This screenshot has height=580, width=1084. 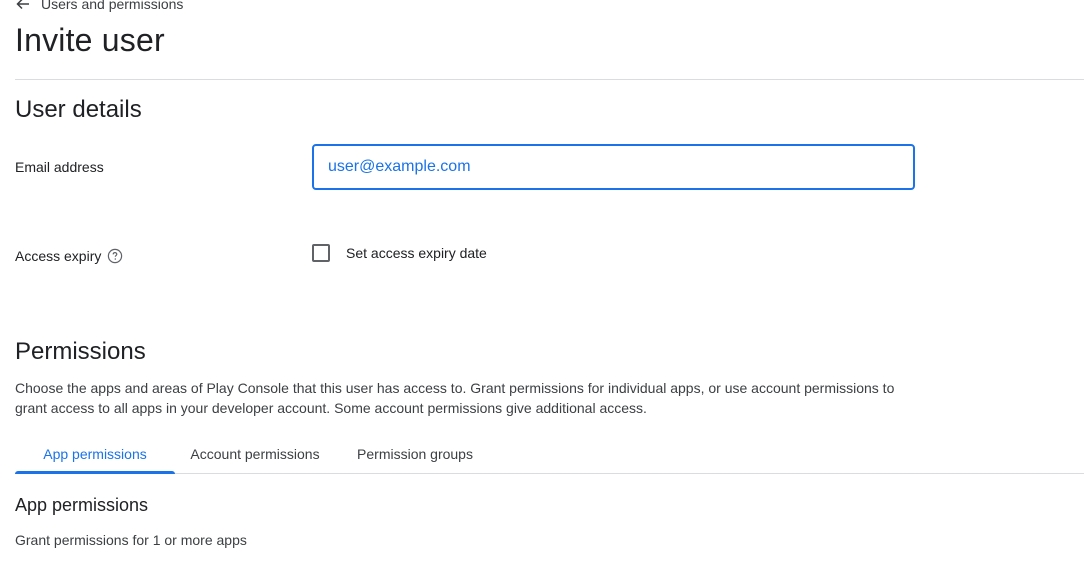 What do you see at coordinates (131, 540) in the screenshot?
I see `app-permissions-description: Grant permissions for 1 or more apps` at bounding box center [131, 540].